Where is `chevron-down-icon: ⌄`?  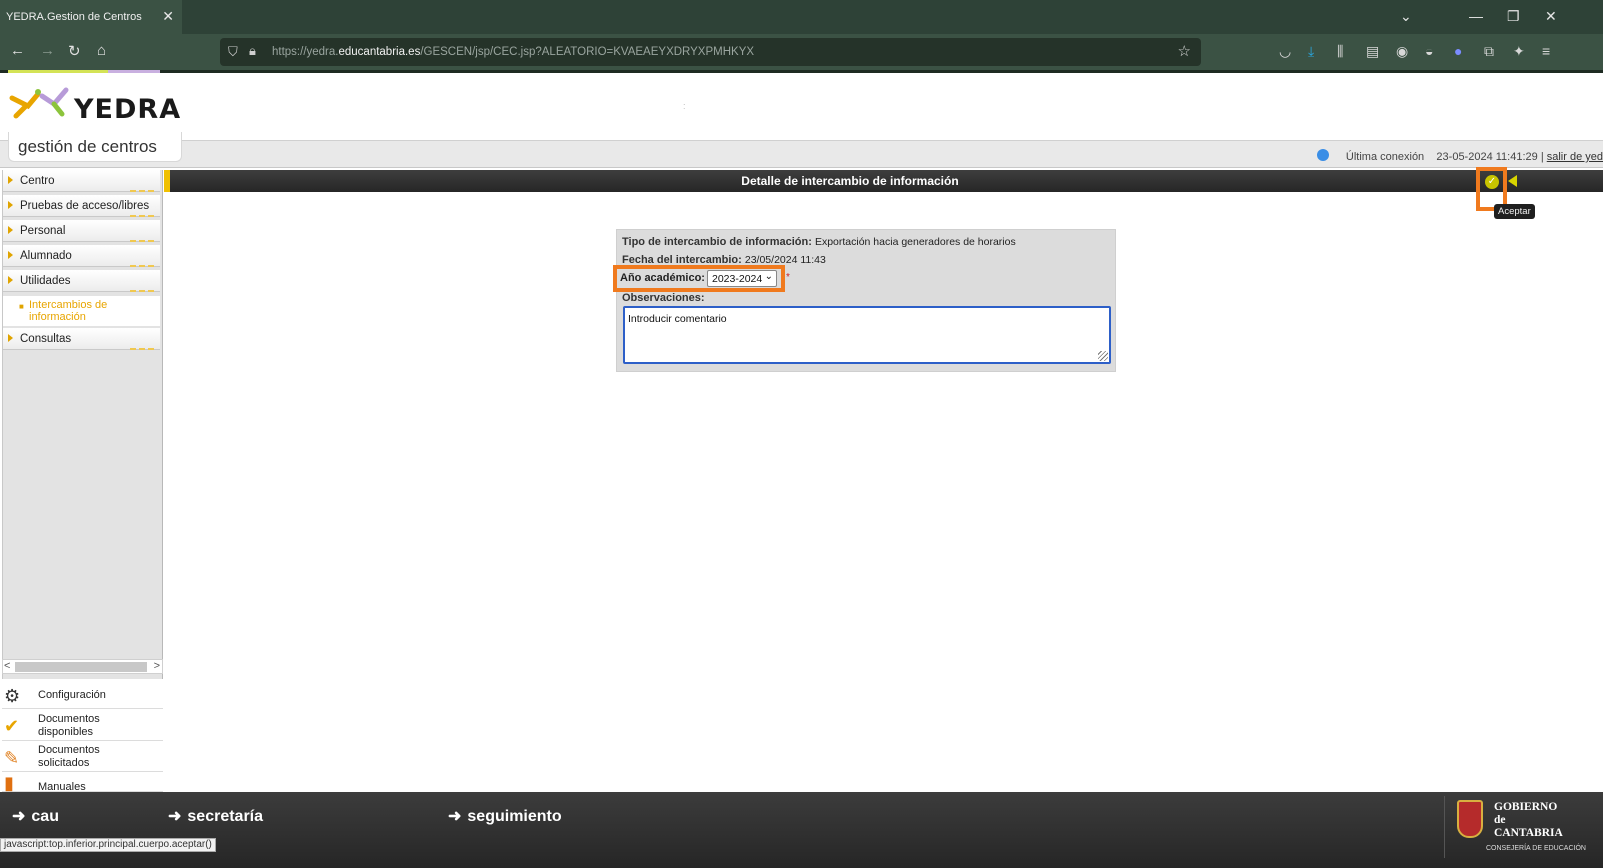
chevron-down-icon: ⌄ is located at coordinates (768, 276).